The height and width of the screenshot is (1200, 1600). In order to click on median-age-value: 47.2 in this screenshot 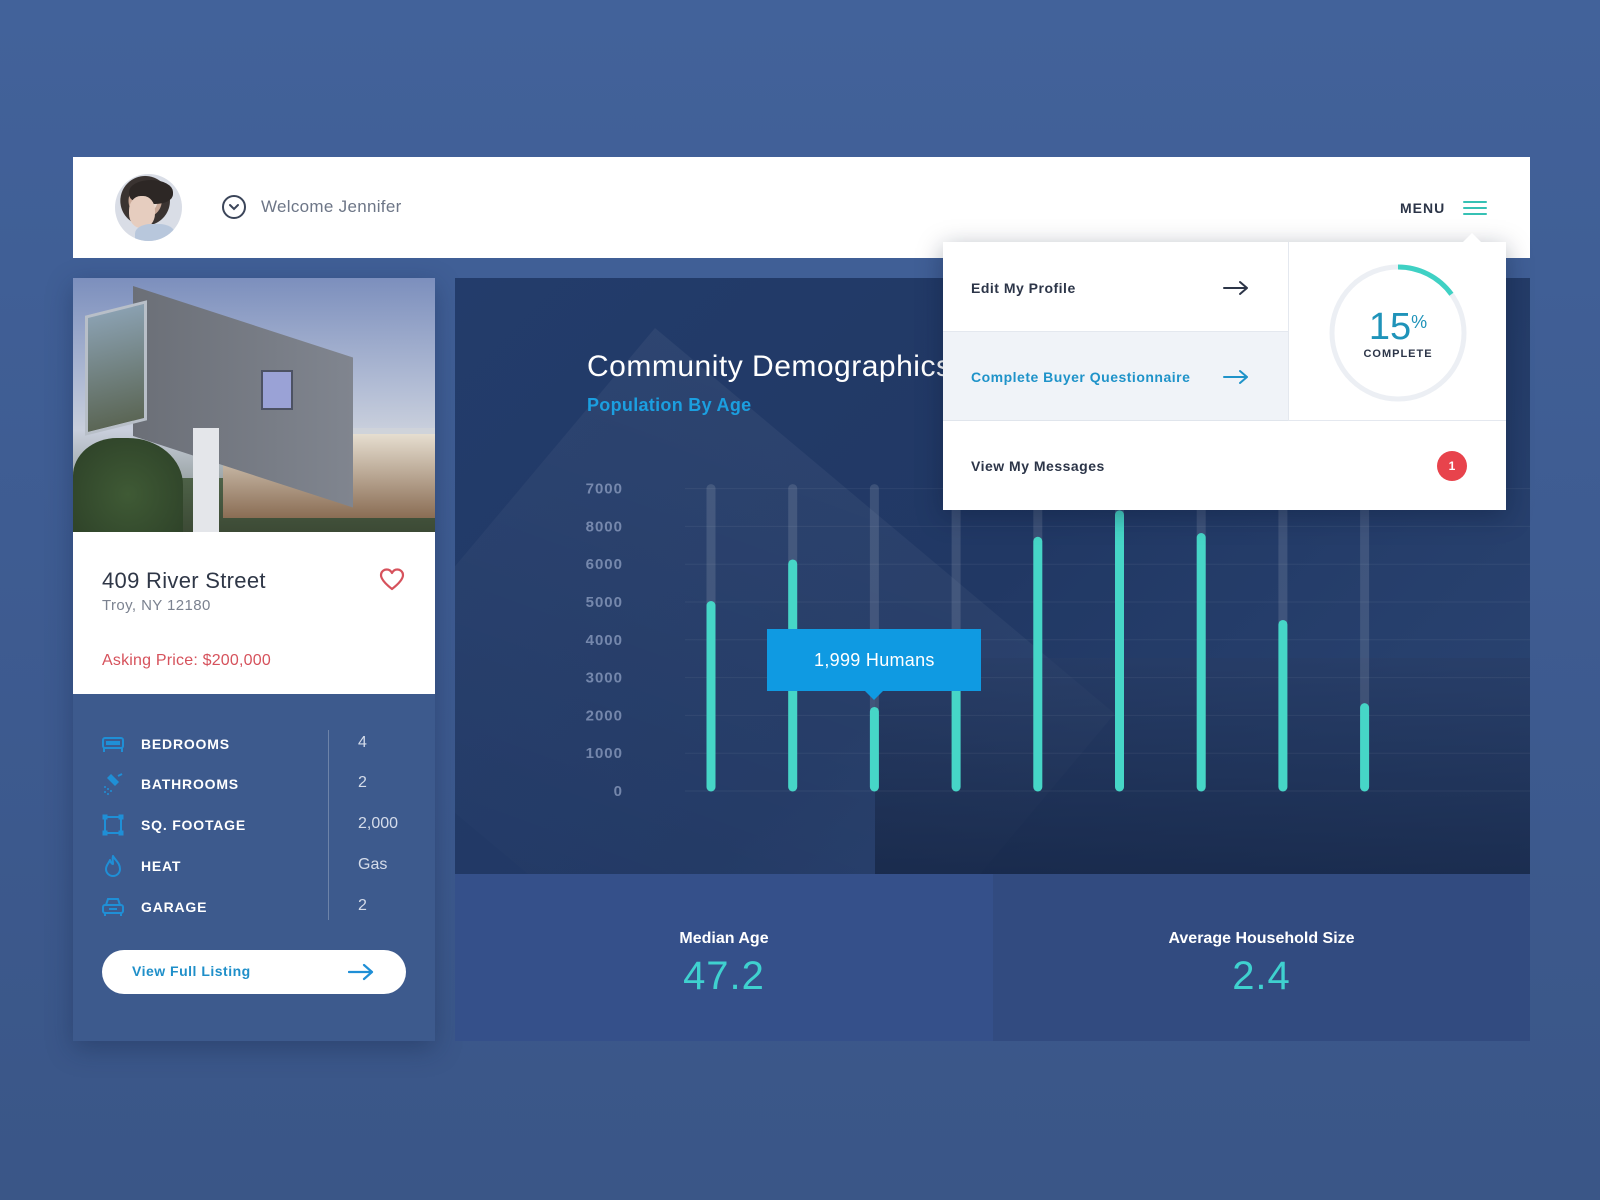, I will do `click(724, 976)`.